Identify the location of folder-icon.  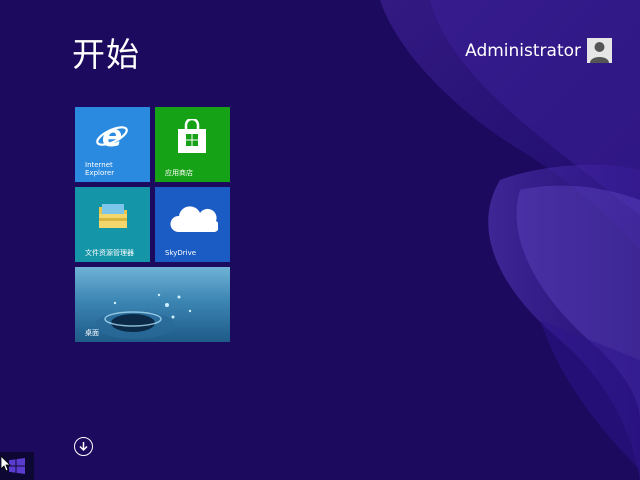
(113, 216).